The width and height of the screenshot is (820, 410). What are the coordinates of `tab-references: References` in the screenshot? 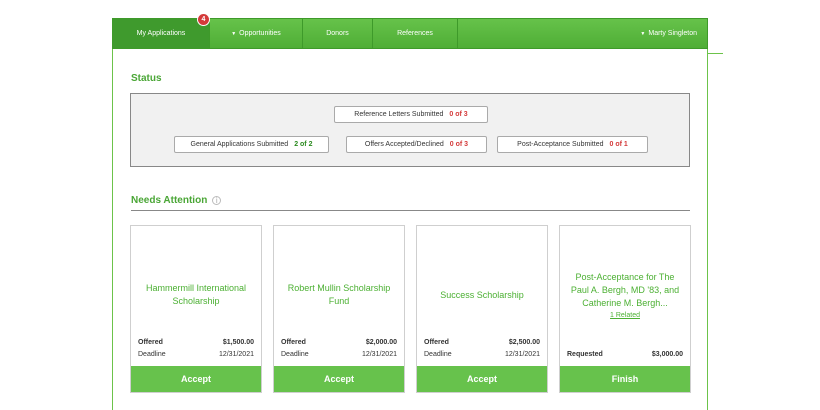 It's located at (415, 33).